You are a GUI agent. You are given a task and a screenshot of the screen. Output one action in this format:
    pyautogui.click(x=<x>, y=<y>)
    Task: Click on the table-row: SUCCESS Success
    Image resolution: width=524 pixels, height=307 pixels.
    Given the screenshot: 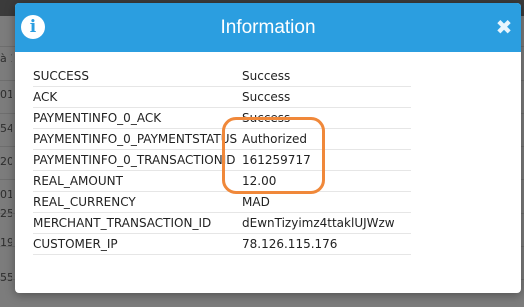 What is the action you would take?
    pyautogui.click(x=222, y=76)
    